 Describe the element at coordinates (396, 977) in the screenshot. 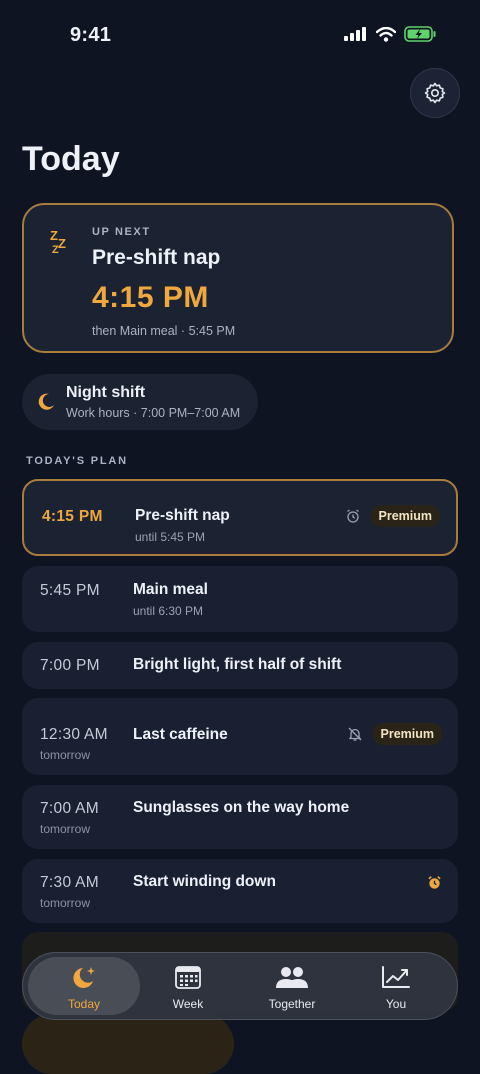

I see `trend-chart-icon` at that location.